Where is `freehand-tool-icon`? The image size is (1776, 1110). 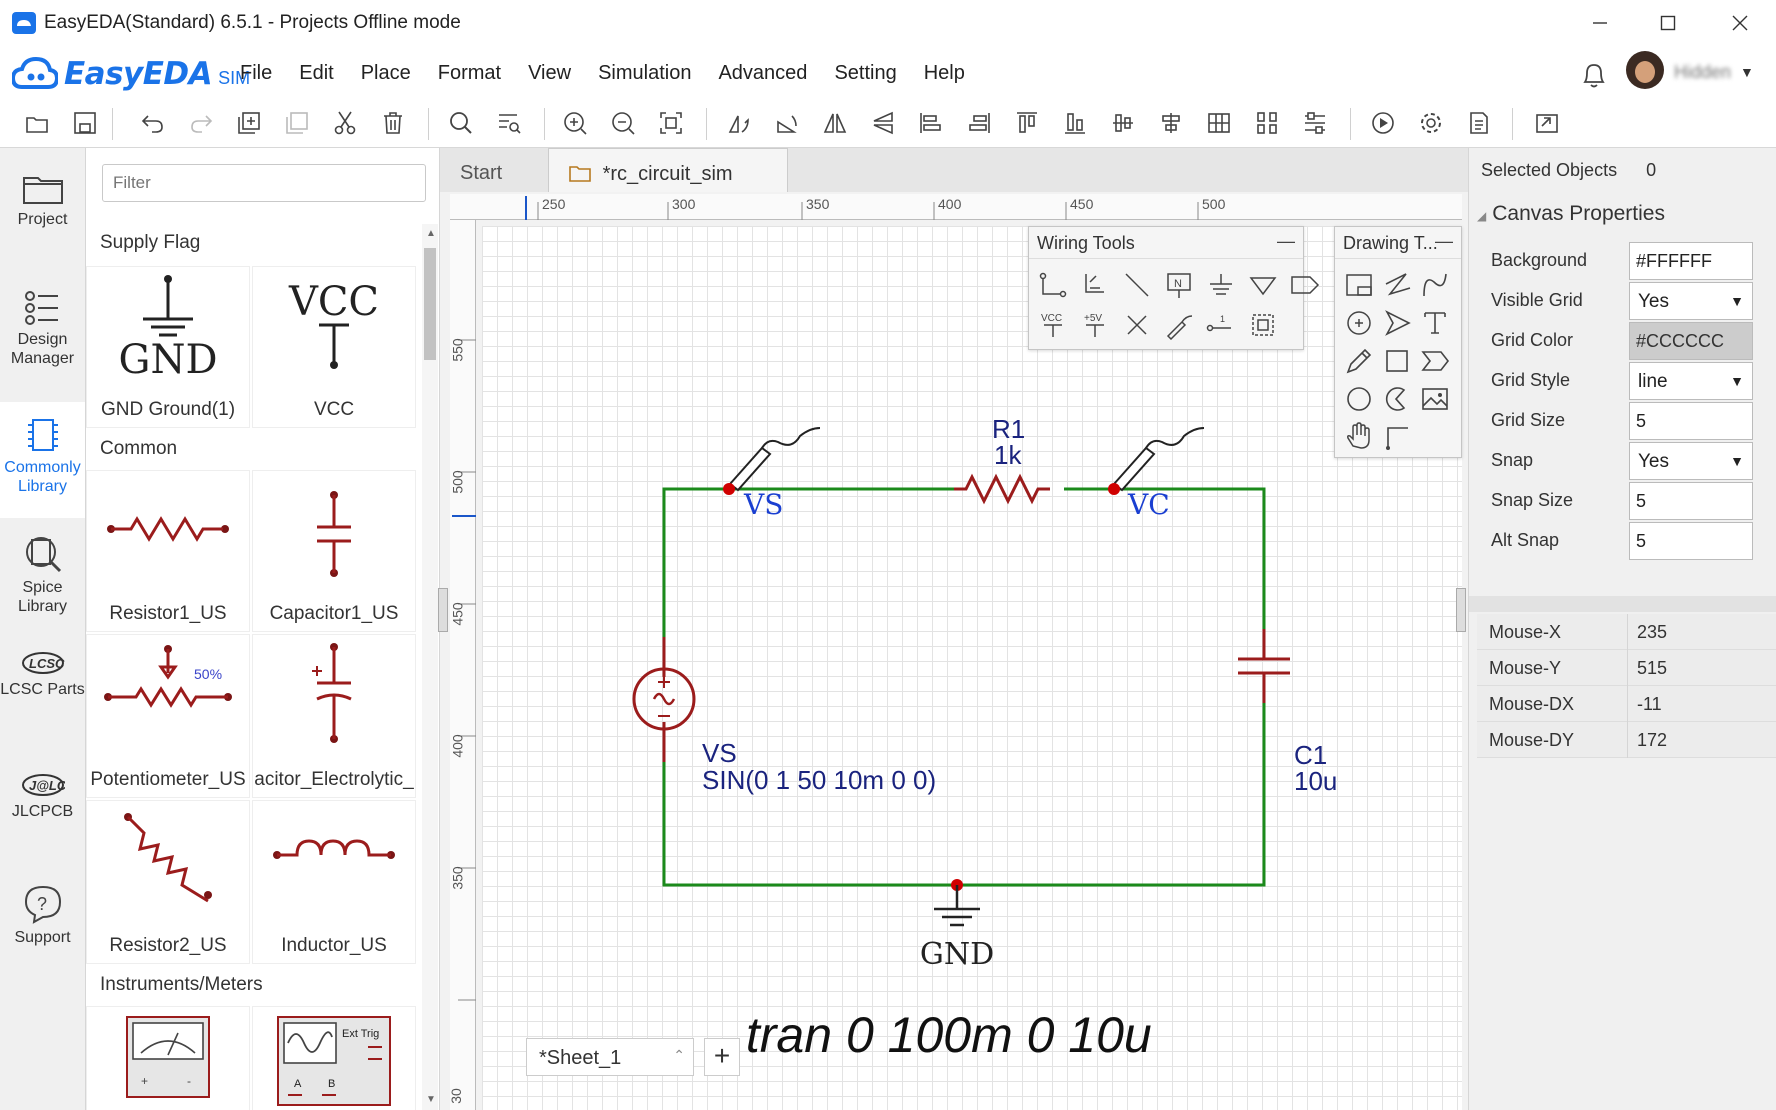 freehand-tool-icon is located at coordinates (1359, 361).